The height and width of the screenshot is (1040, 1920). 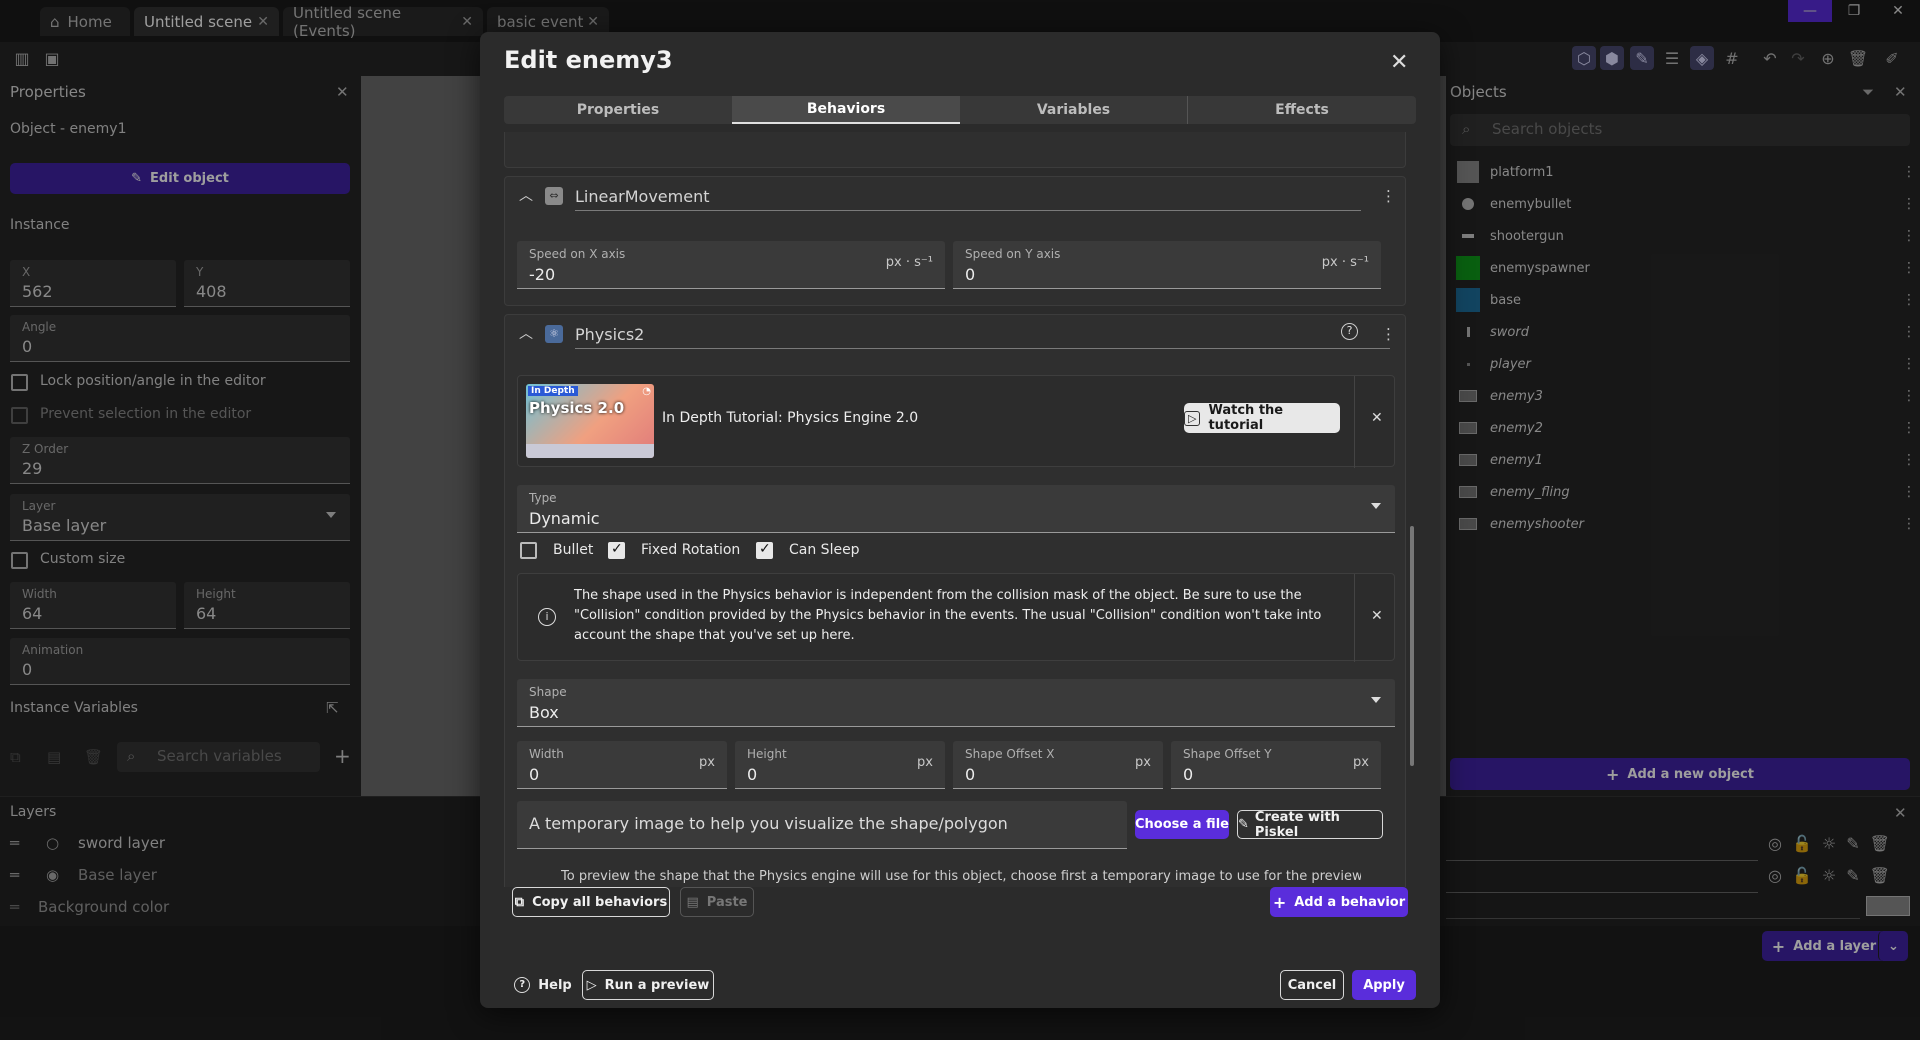 I want to click on dialog-tabs: Properties Behaviors Variables Effects, so click(x=960, y=110).